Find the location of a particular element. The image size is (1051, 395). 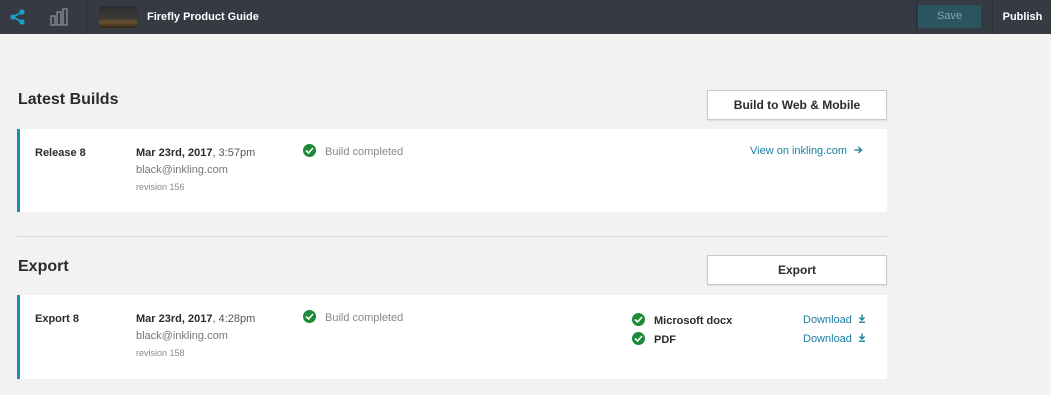

build-to-web-mobile-button: Build to Web & Mobile is located at coordinates (797, 105).